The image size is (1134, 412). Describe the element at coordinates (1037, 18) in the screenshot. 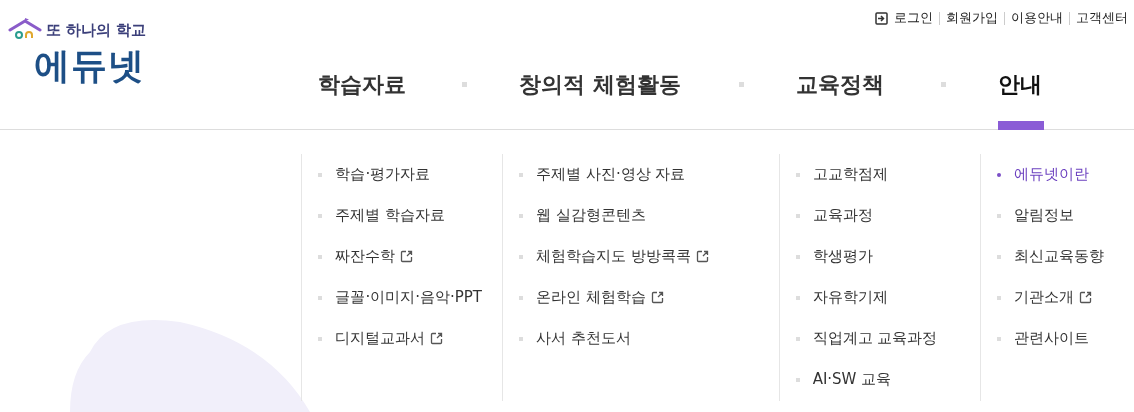

I see `utility-link: 이용안내` at that location.